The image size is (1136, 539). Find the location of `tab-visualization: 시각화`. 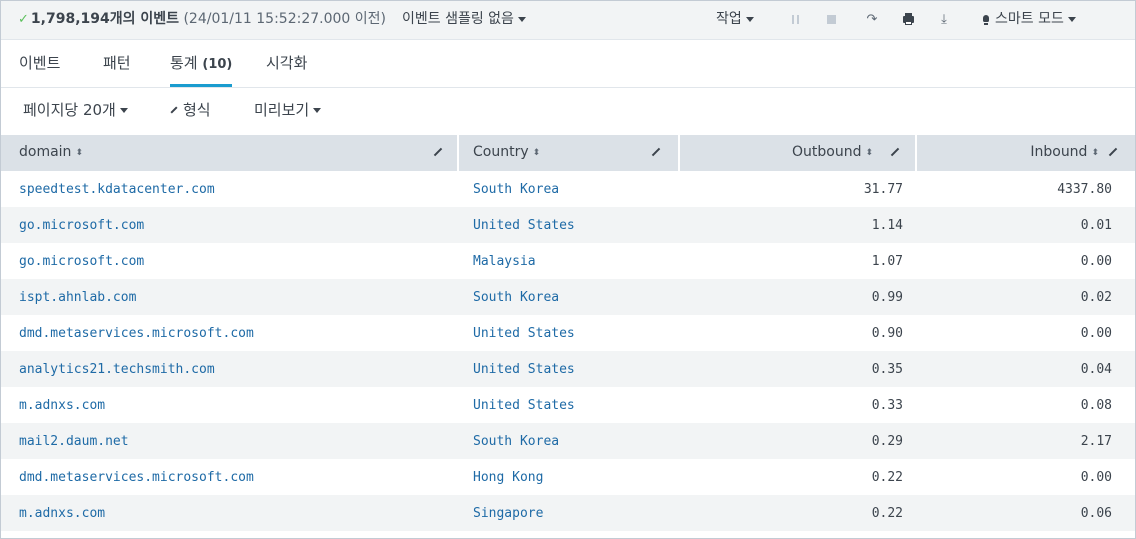

tab-visualization: 시각화 is located at coordinates (286, 63).